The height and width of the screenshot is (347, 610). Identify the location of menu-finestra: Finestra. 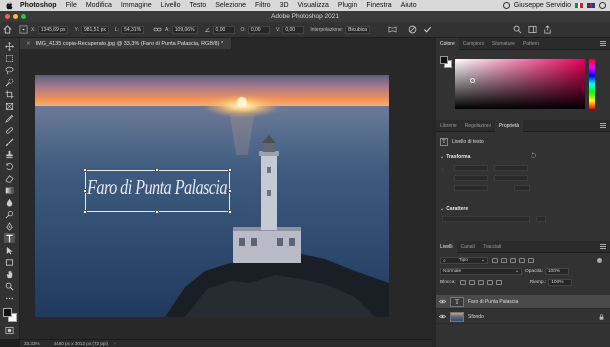
(378, 5).